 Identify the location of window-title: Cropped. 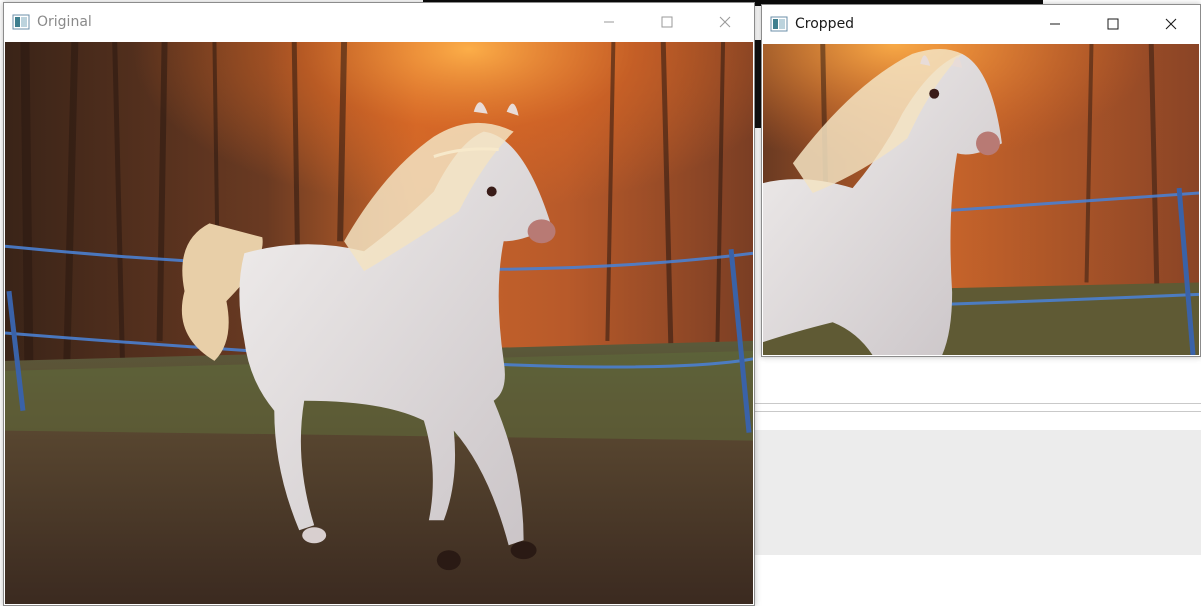
(825, 23).